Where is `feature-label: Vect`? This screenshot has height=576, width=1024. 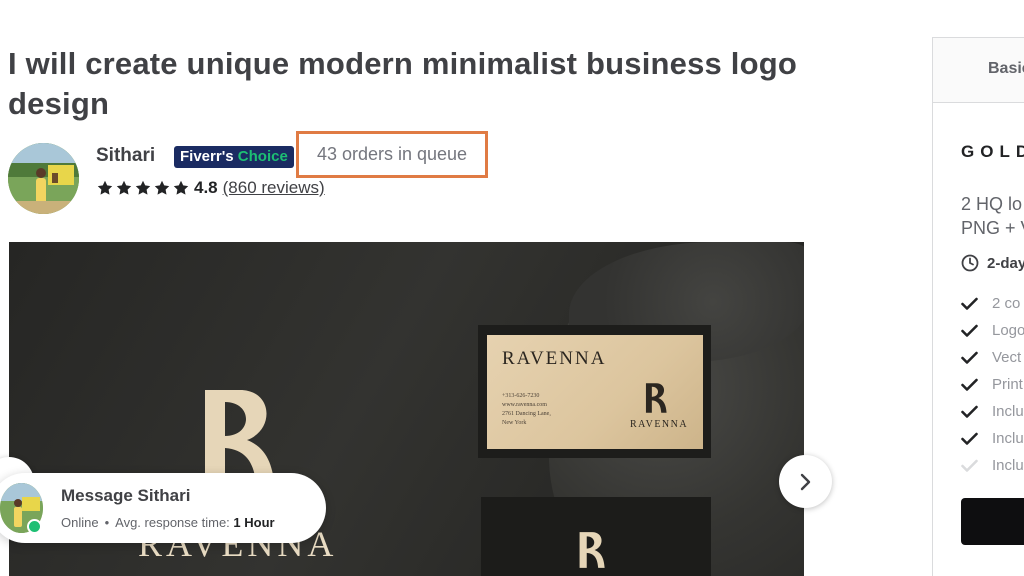 feature-label: Vect is located at coordinates (1007, 357).